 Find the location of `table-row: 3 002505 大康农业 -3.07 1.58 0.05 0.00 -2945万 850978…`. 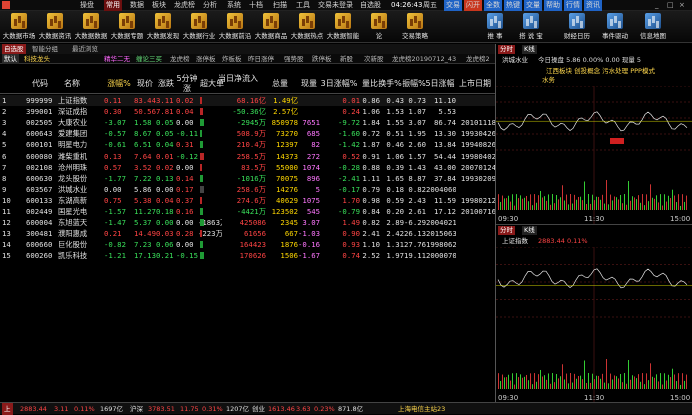

table-row: 3 002505 大康农业 -3.07 1.58 0.05 0.00 -2945万 850978… is located at coordinates (248, 122).